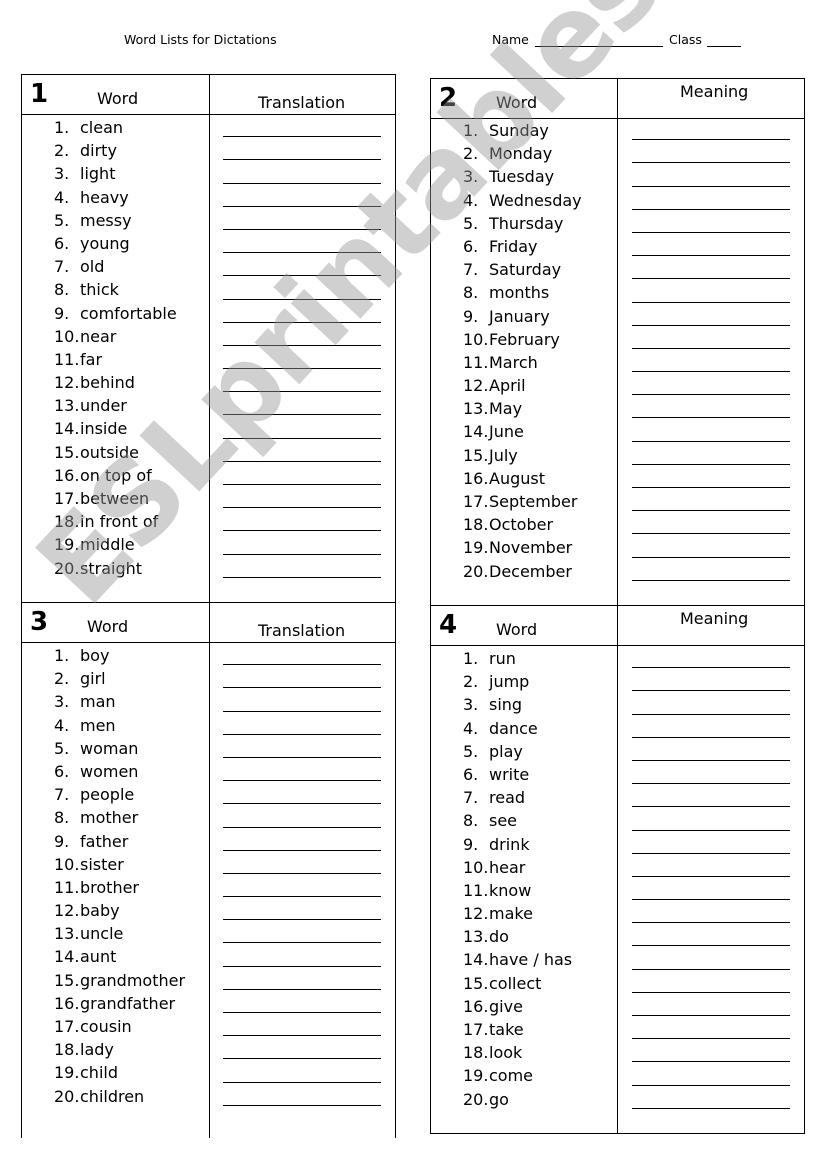 This screenshot has width=821, height=1169. I want to click on list-item: 10. February, so click(522, 340).